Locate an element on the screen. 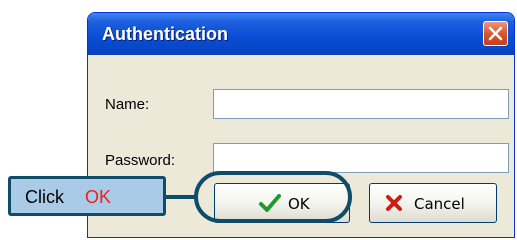 This screenshot has width=517, height=240. x-icon is located at coordinates (394, 203).